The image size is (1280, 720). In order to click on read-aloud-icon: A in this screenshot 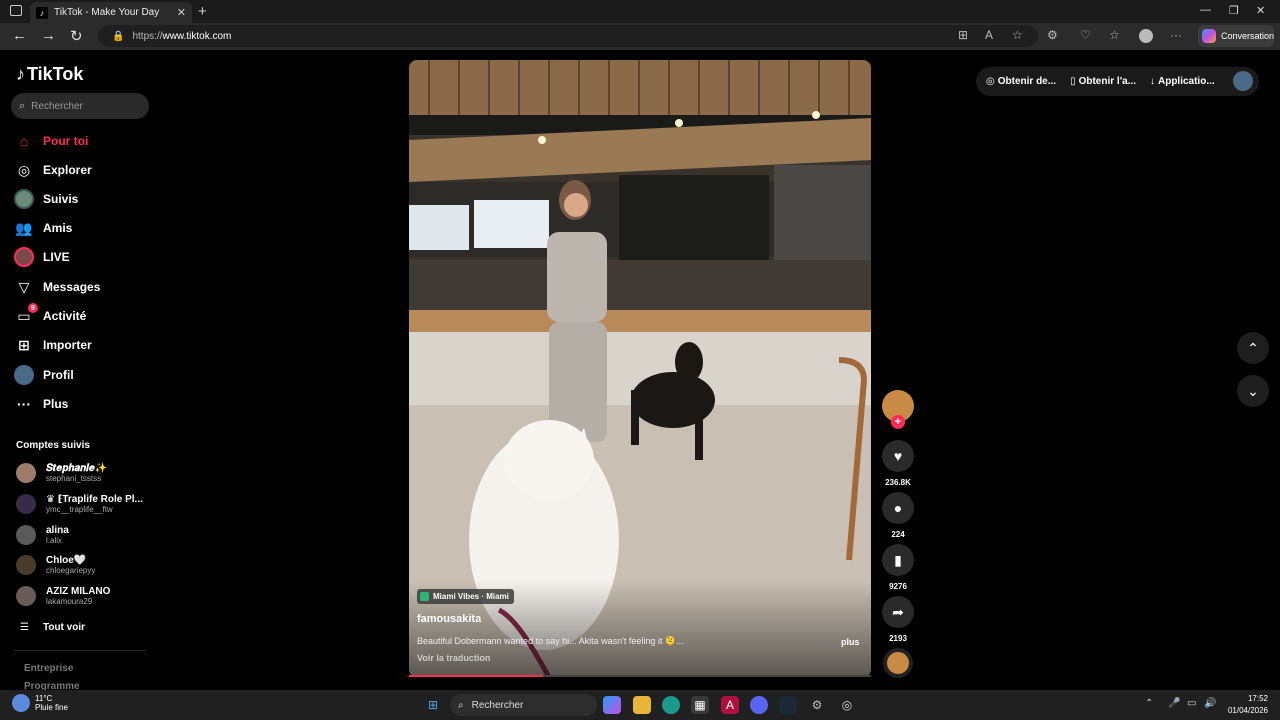, I will do `click(989, 35)`.